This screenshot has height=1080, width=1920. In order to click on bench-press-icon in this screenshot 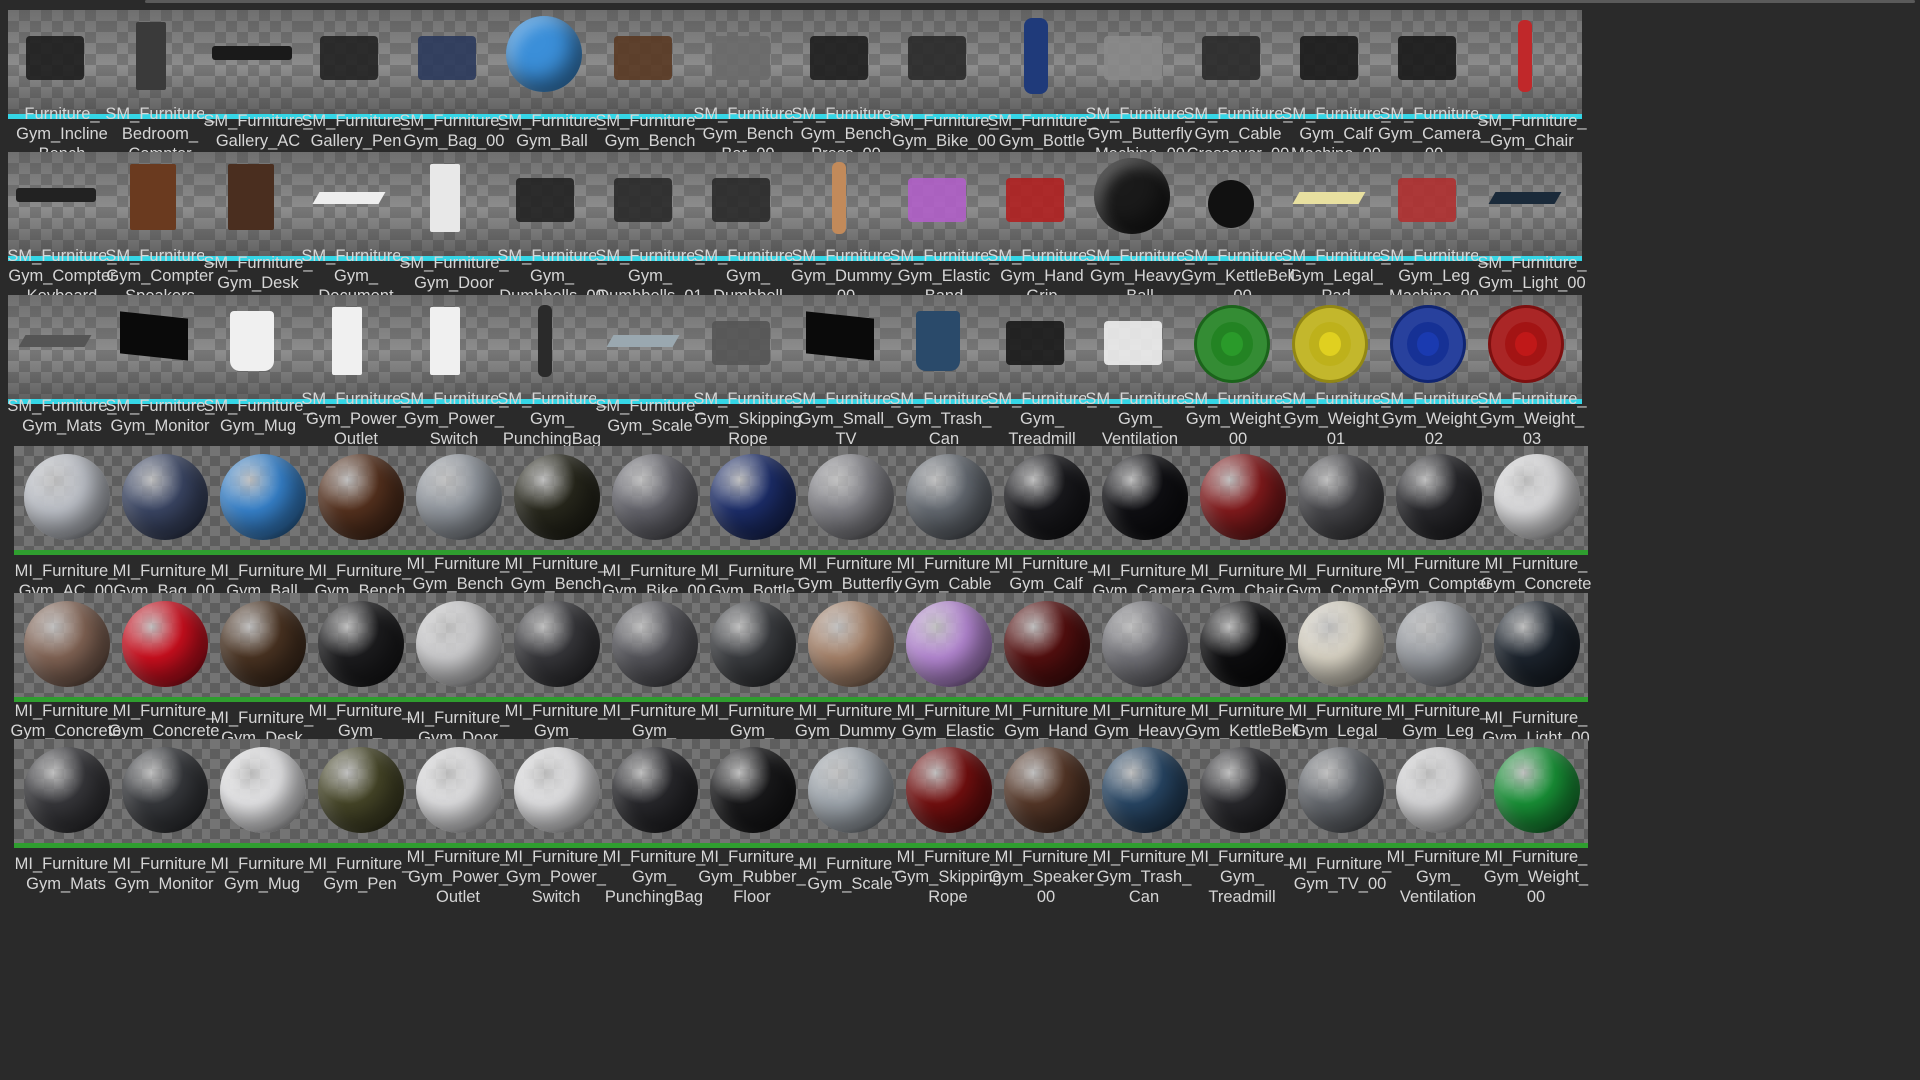, I will do `click(839, 58)`.